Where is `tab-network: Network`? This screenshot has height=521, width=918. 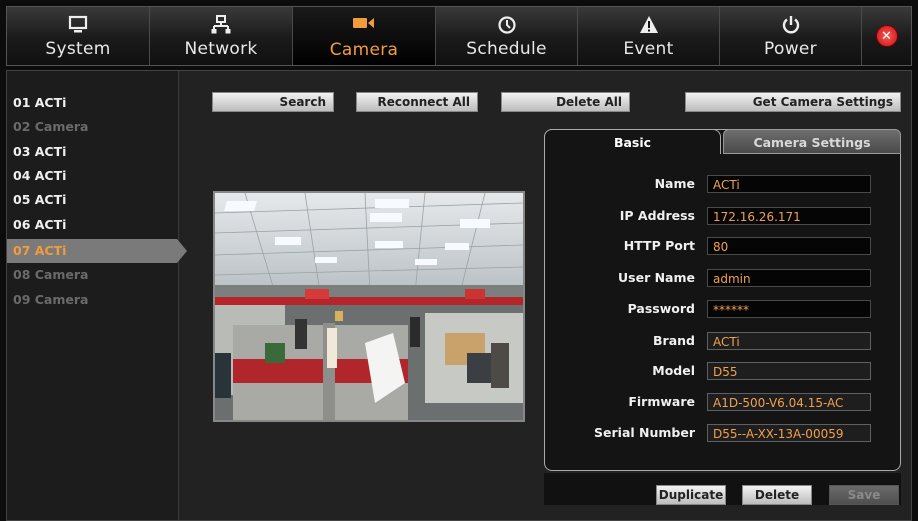 tab-network: Network is located at coordinates (221, 36).